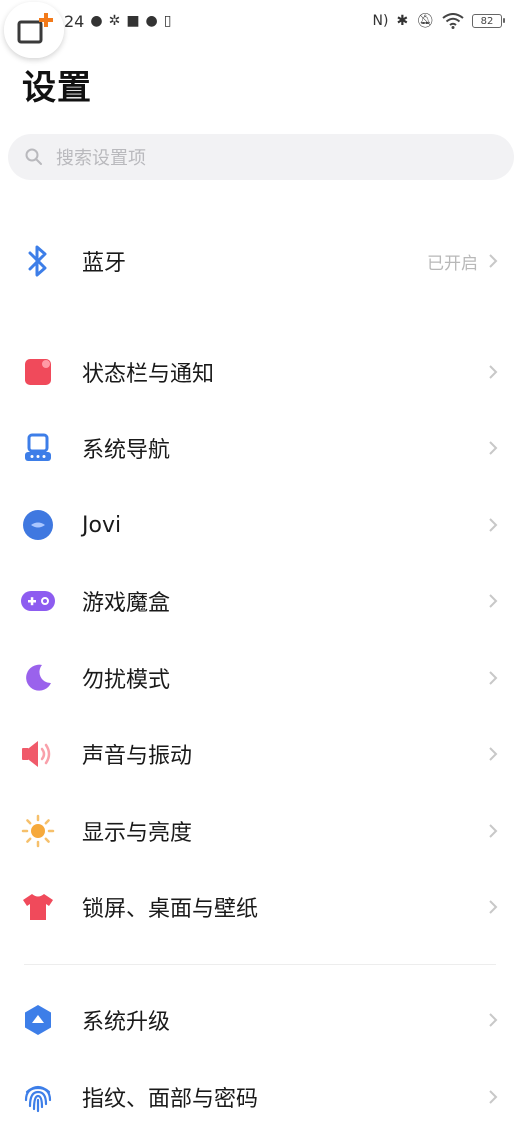 The width and height of the screenshot is (520, 1142). I want to click on settings-item-label: 勿扰模式, so click(126, 680).